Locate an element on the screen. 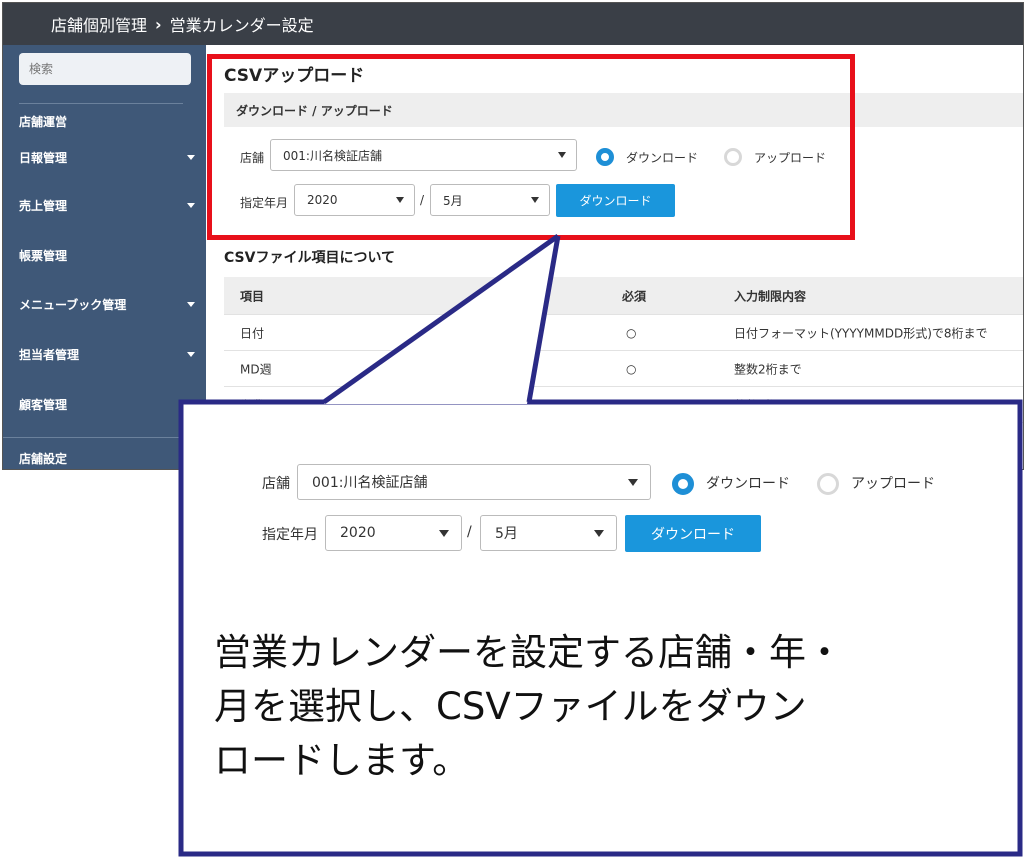 The height and width of the screenshot is (858, 1024). callout-upload-radio is located at coordinates (828, 484).